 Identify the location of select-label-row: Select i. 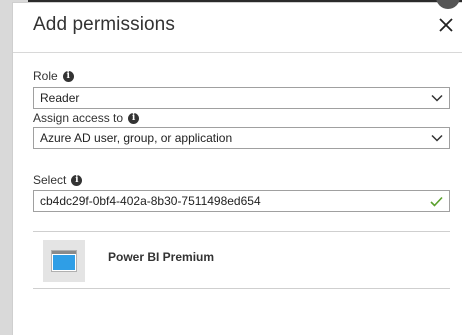
(58, 180).